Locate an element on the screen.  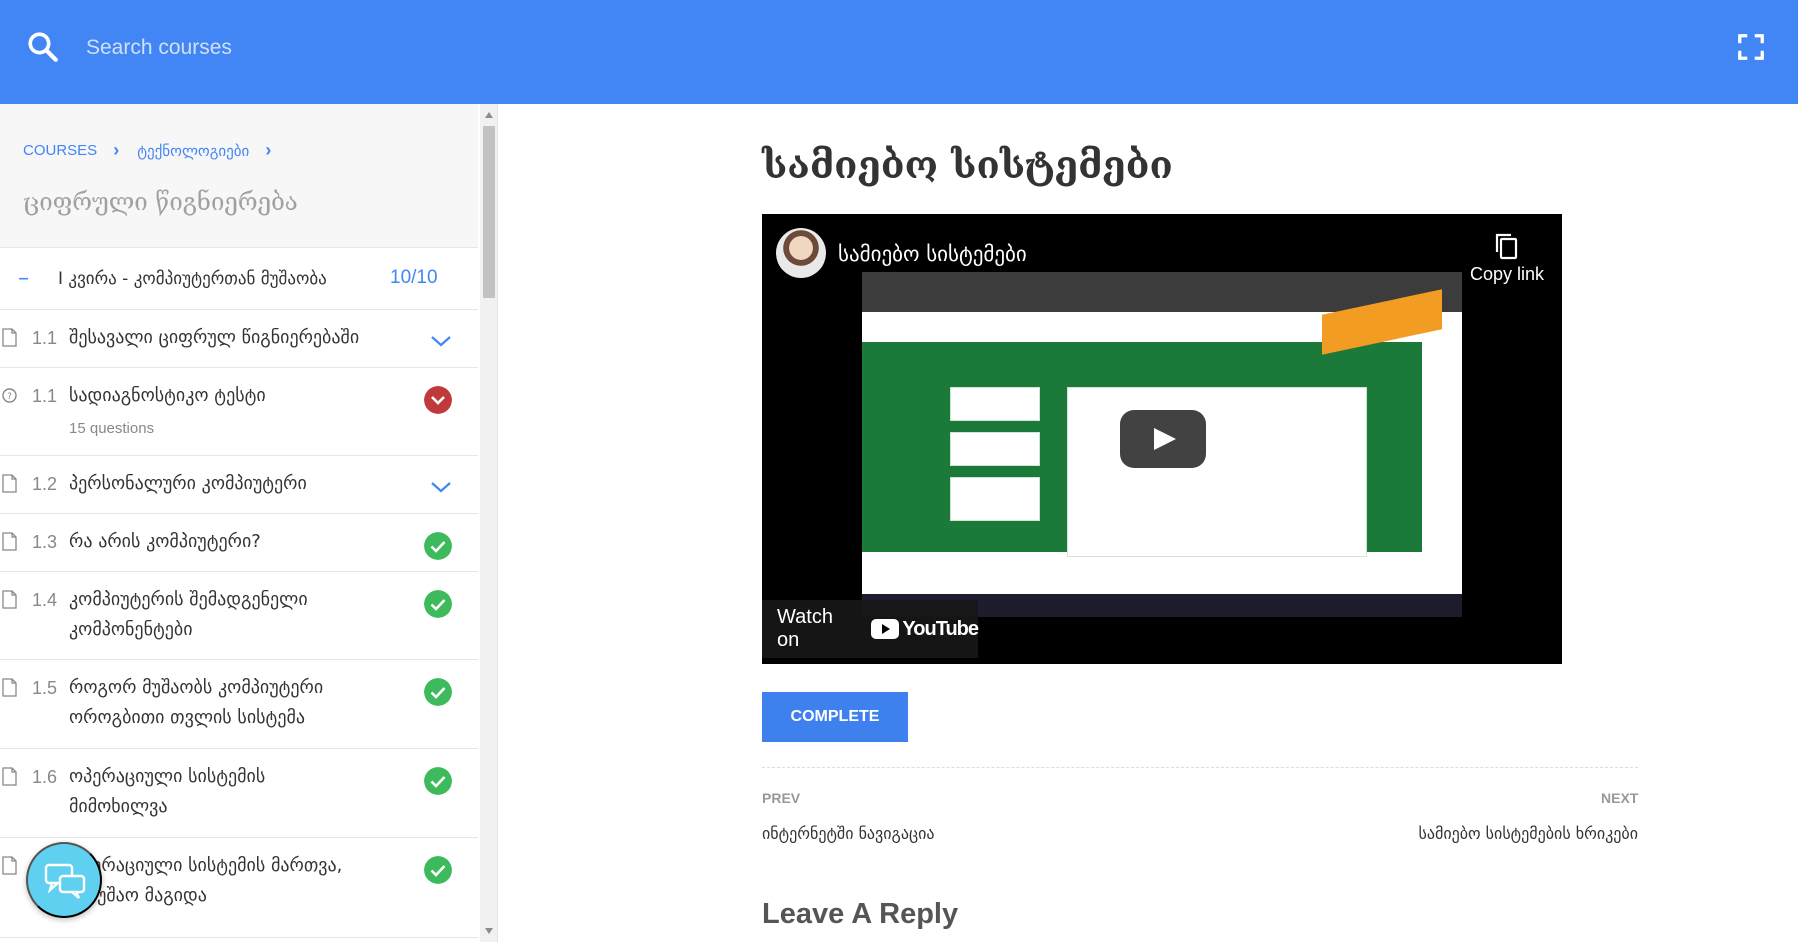
lesson-title: სადიაგნოსტიკო ტესტი is located at coordinates (219, 396).